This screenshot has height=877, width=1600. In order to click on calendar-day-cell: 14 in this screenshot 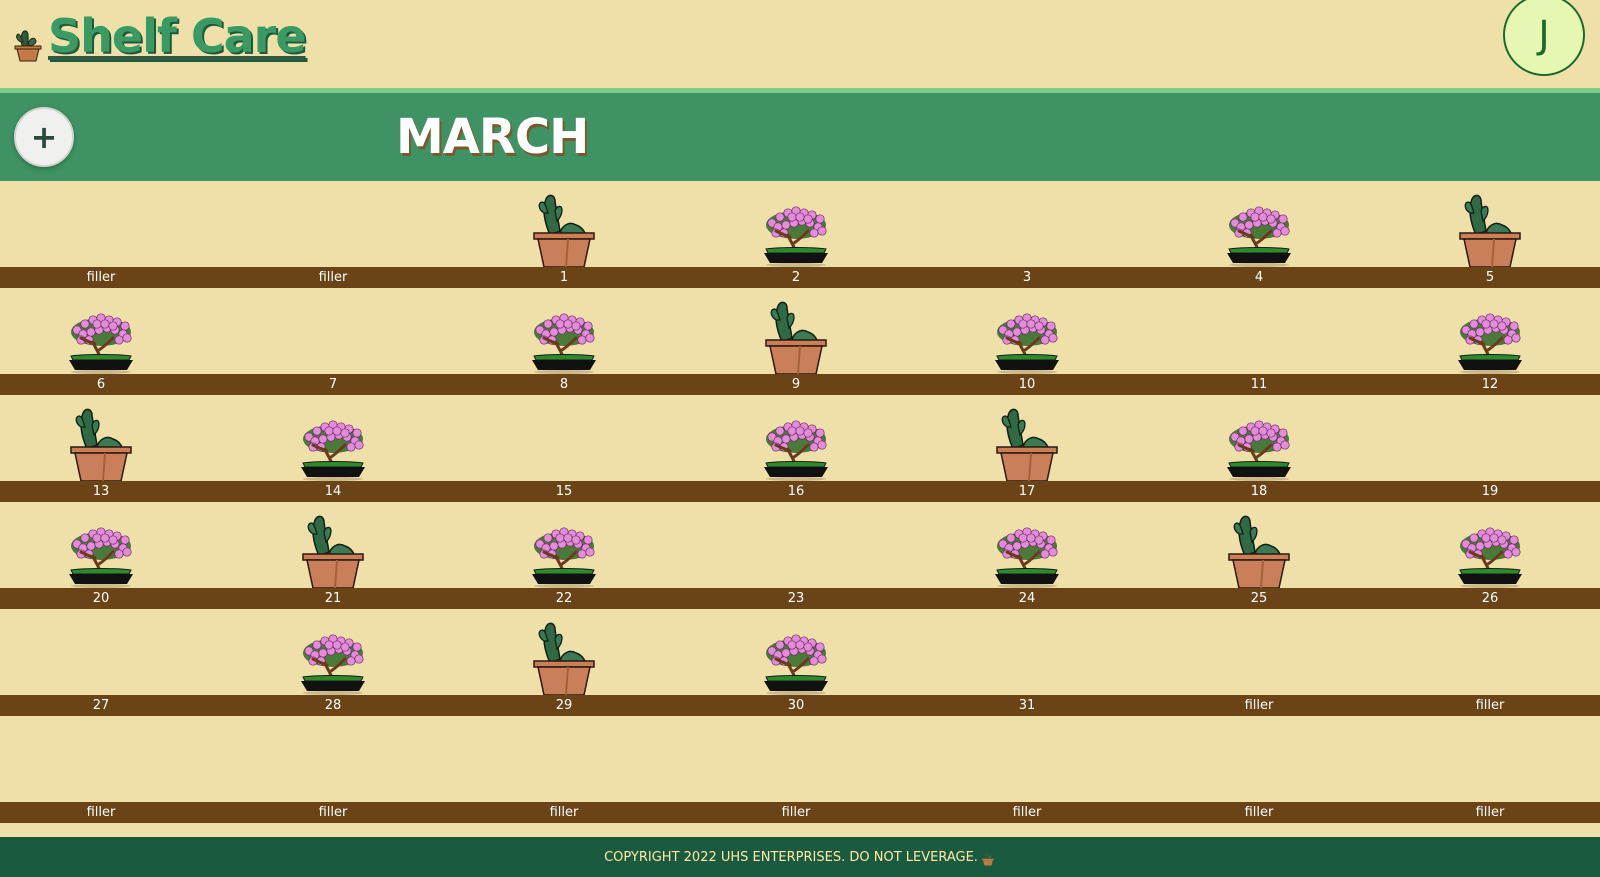, I will do `click(333, 448)`.